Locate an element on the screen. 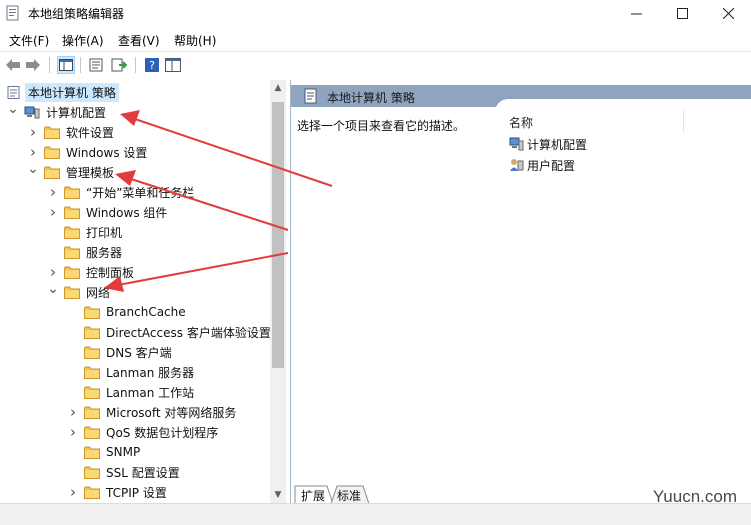 Image resolution: width=751 pixels, height=525 pixels. tree-item: SSL 配置设置 is located at coordinates (123, 472).